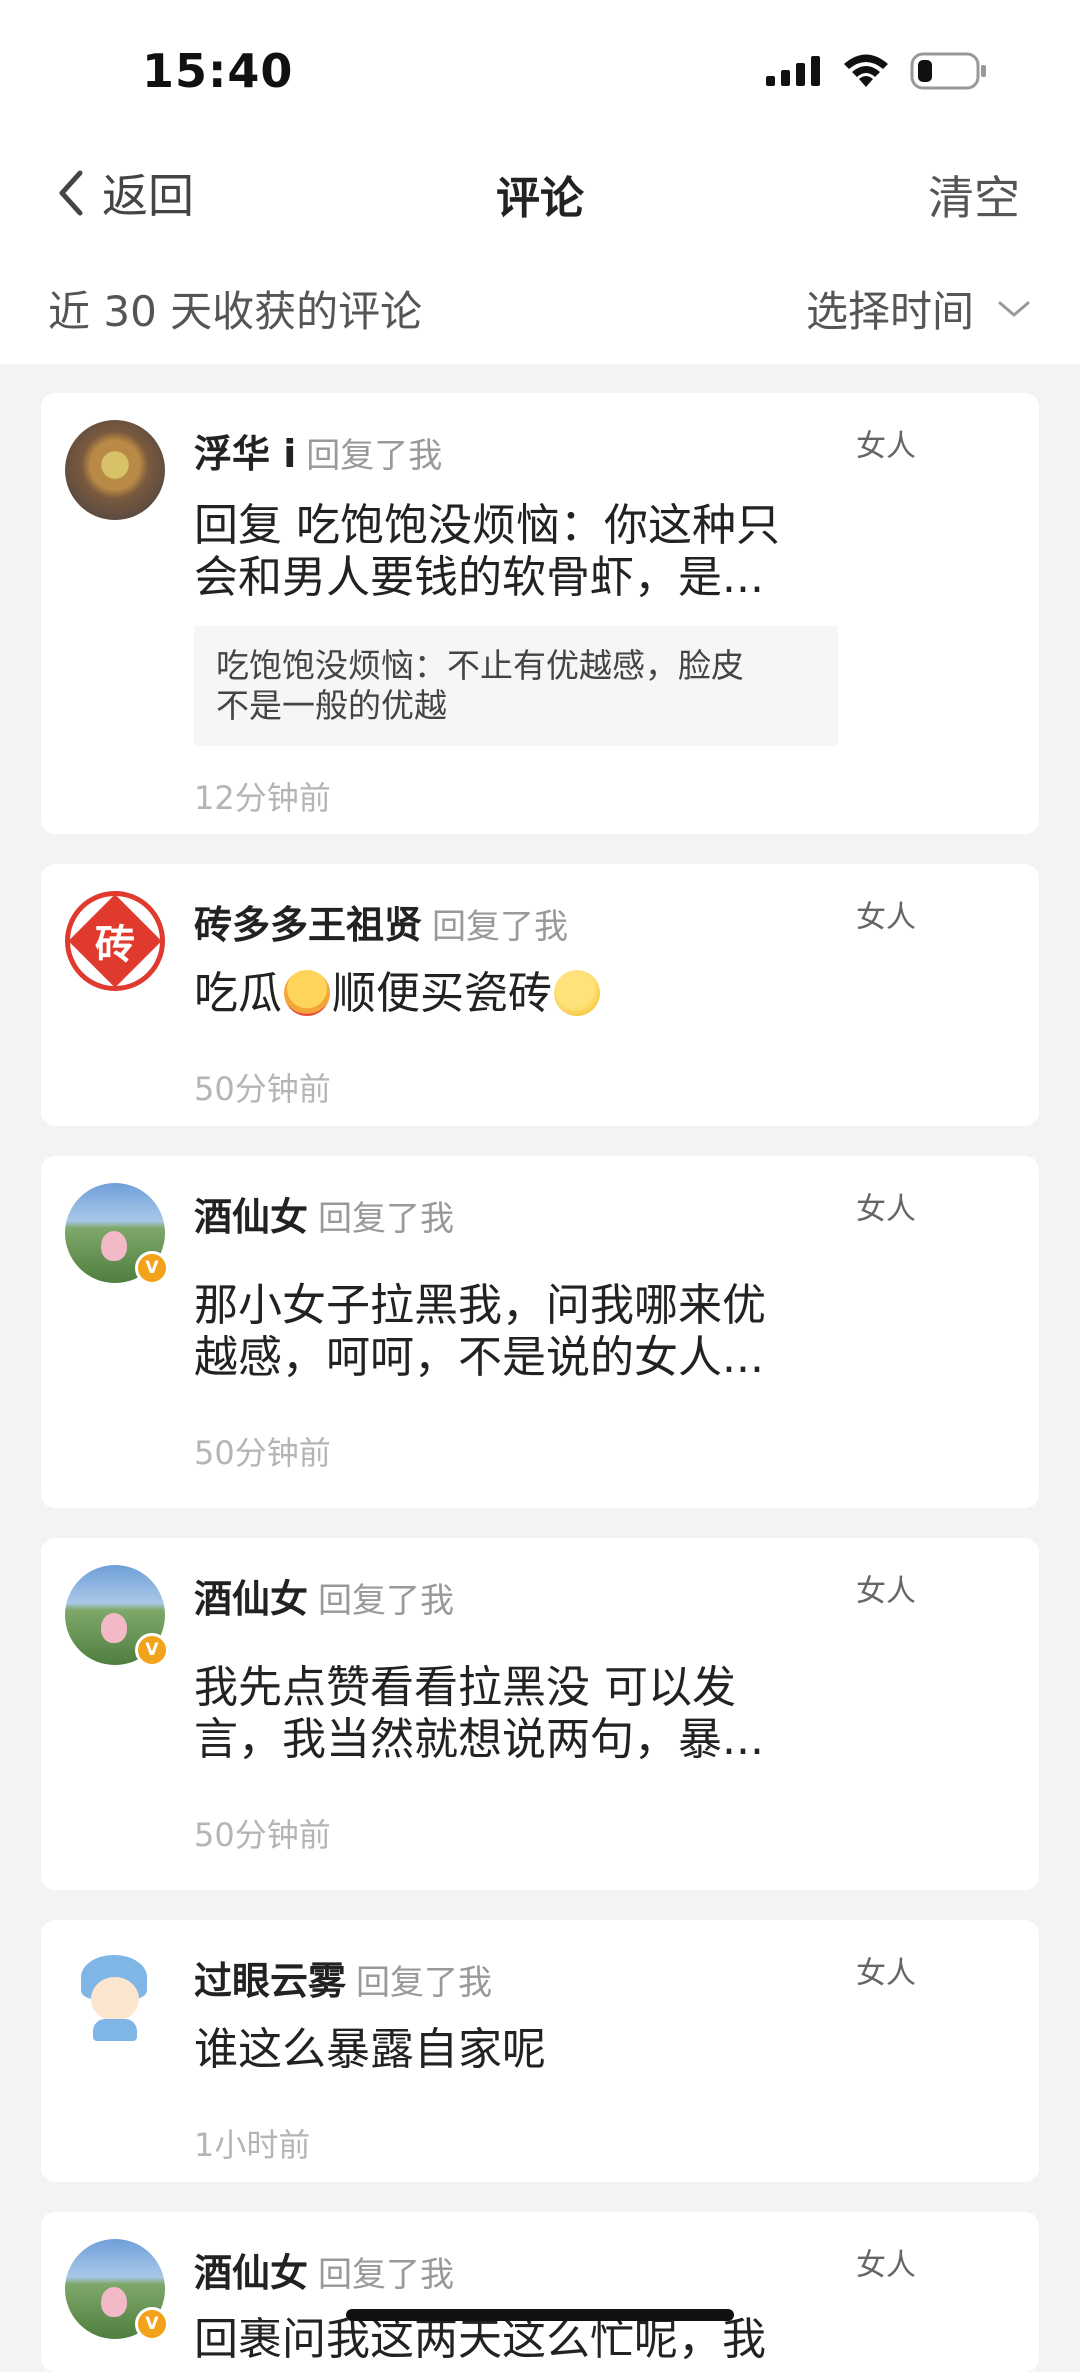  I want to click on avatar-cartoon-body, so click(115, 2030).